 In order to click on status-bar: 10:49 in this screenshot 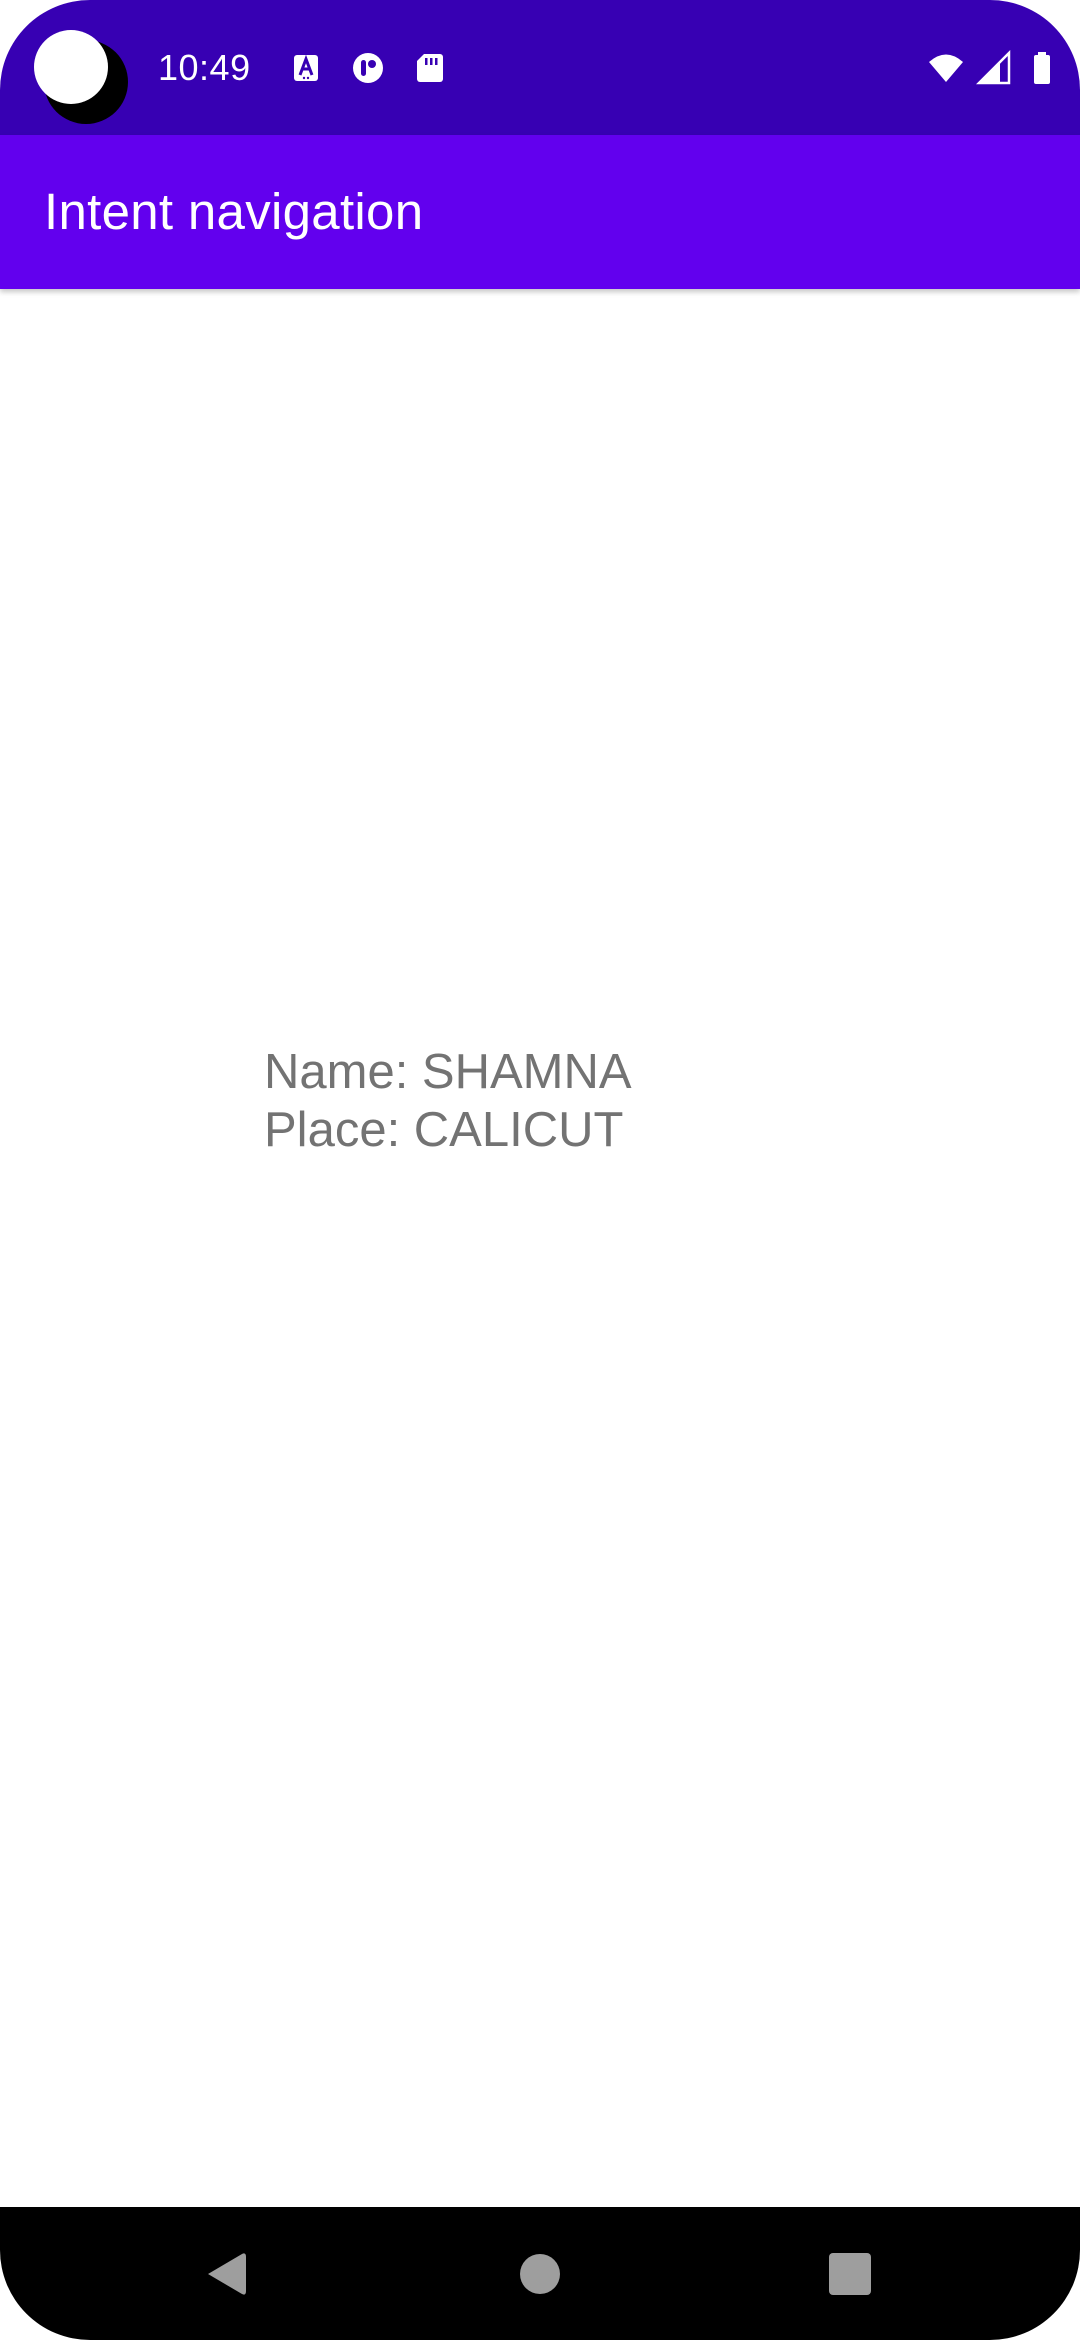, I will do `click(540, 67)`.